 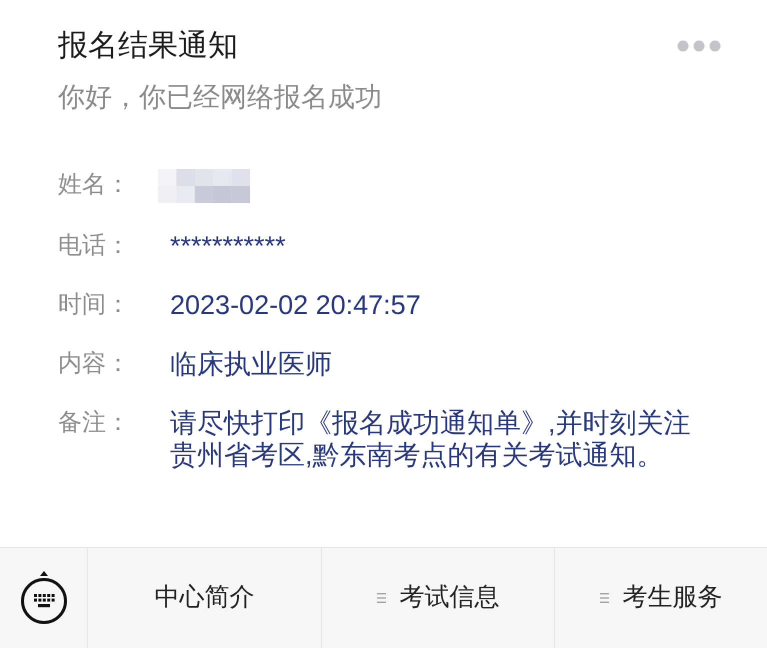 I want to click on message-subtitle: 你好，你已经网络报名成功, so click(x=220, y=97).